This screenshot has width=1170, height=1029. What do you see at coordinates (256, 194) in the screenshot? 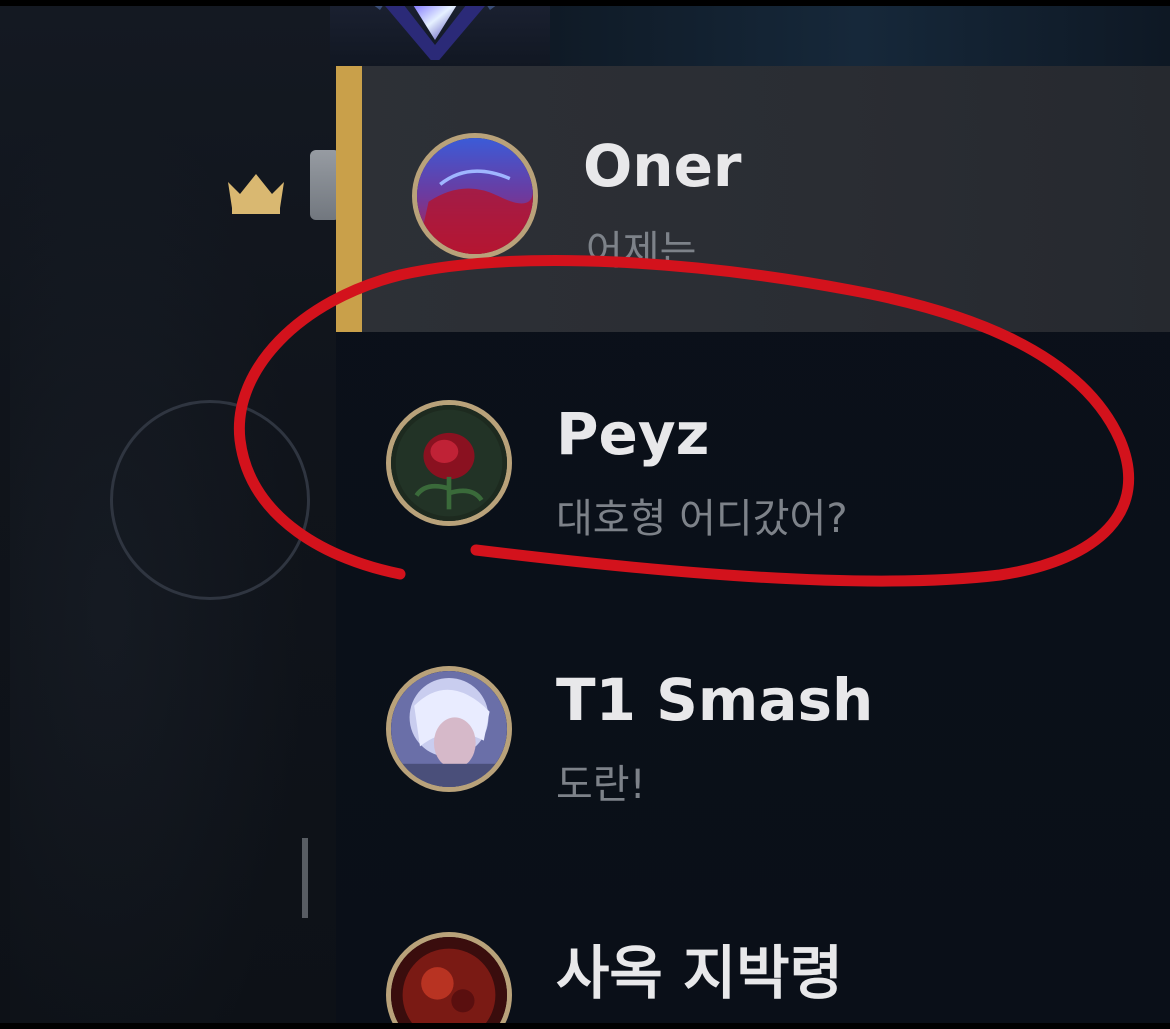
I see `crown-icon` at bounding box center [256, 194].